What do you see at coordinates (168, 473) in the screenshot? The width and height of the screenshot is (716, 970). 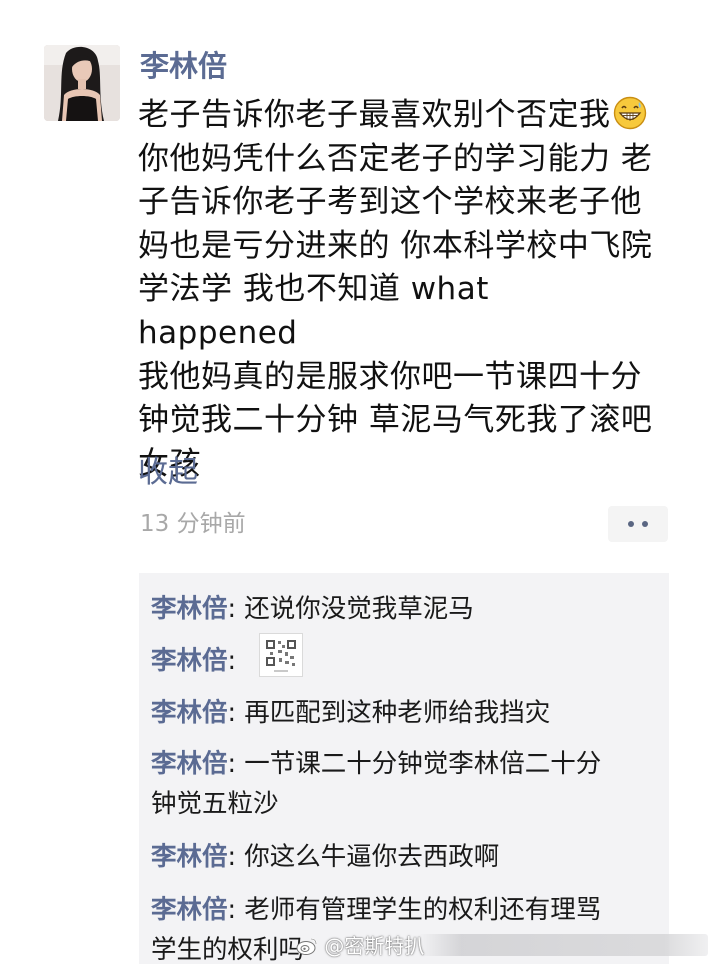 I see `collapse-link: 收起` at bounding box center [168, 473].